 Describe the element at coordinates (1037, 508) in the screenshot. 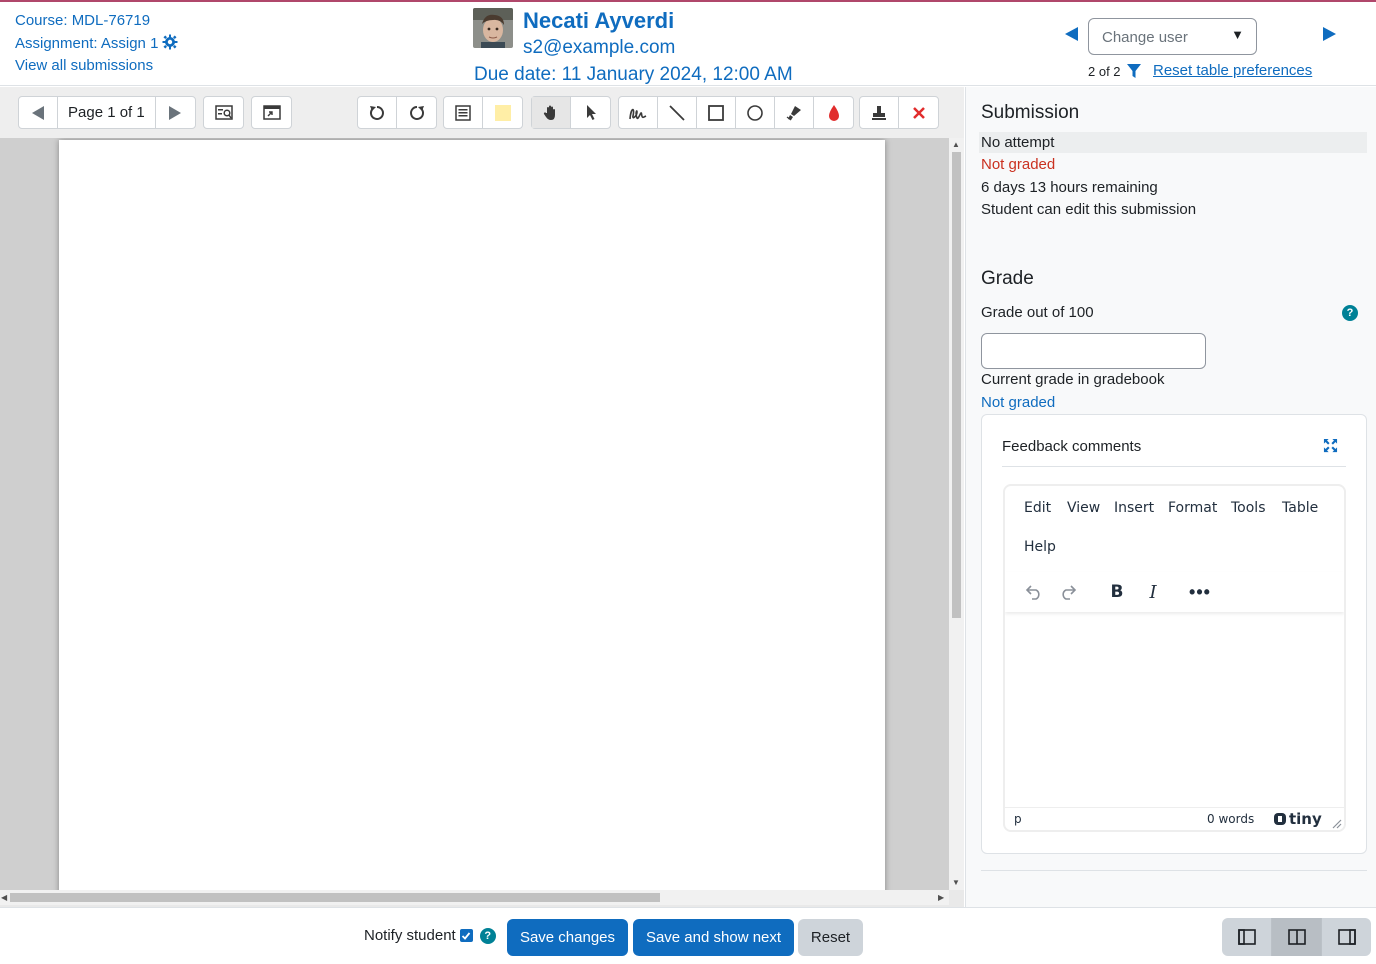

I see `menu-edit: Edit` at that location.